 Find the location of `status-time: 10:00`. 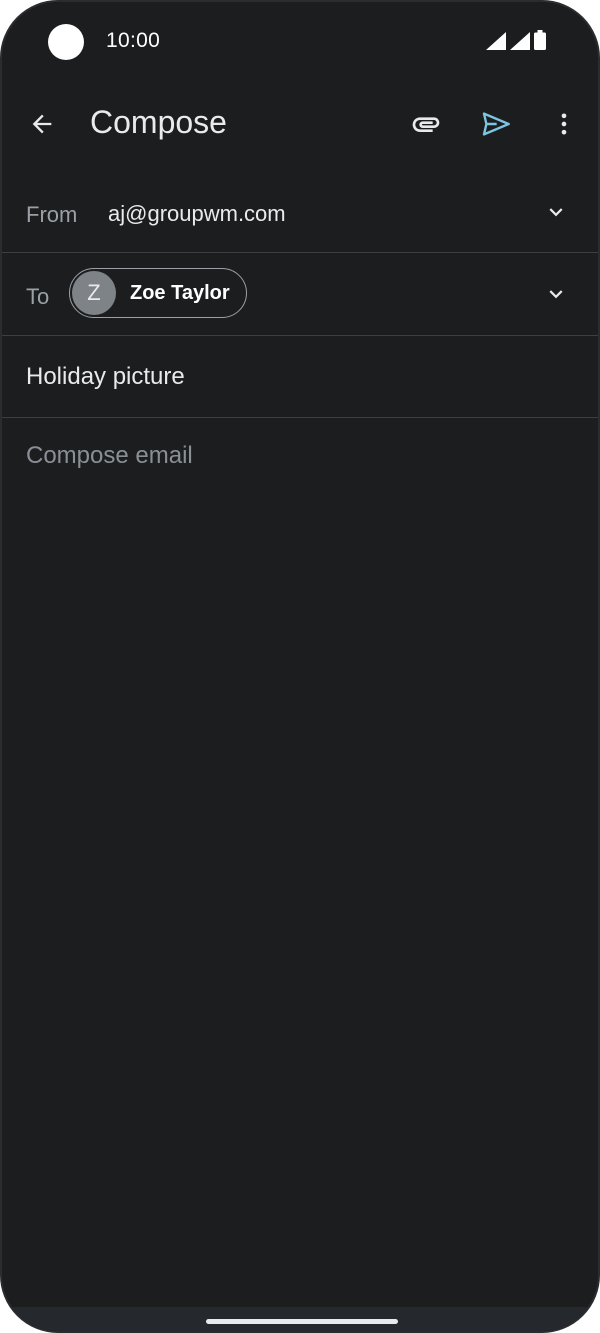

status-time: 10:00 is located at coordinates (133, 40).